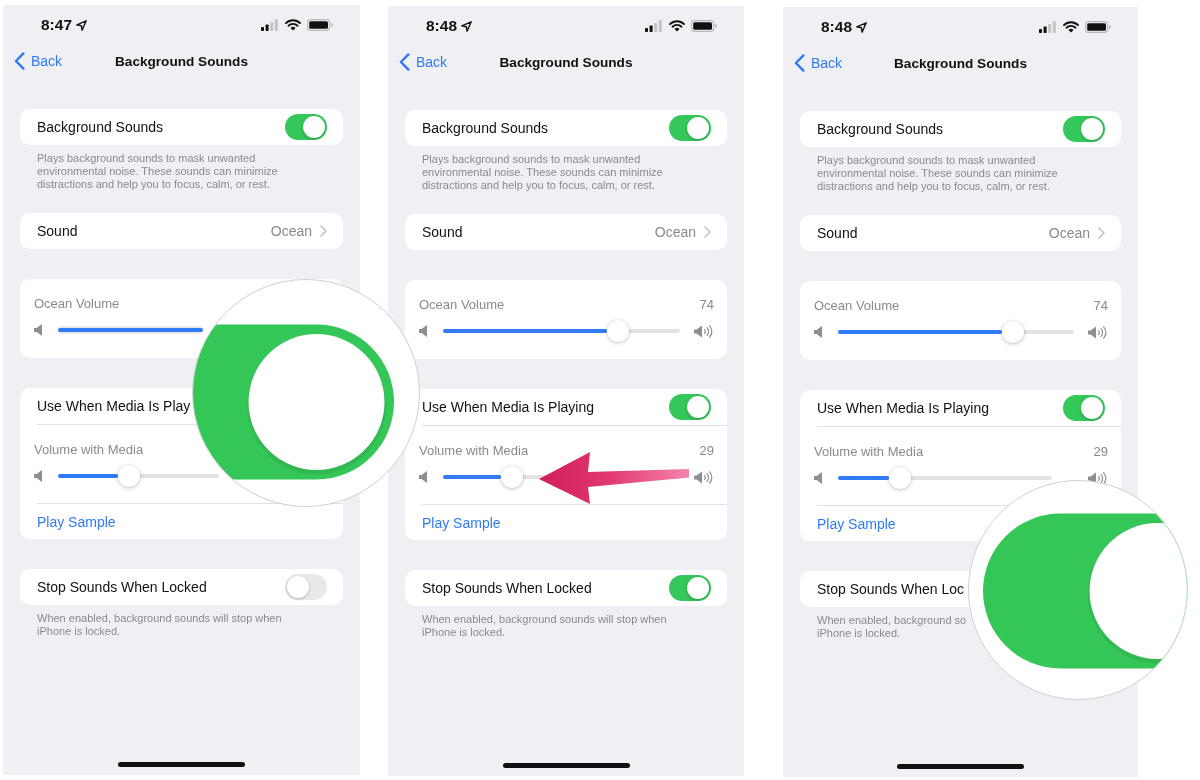  Describe the element at coordinates (891, 589) in the screenshot. I see `row-label: Stop Sounds When Loc` at that location.